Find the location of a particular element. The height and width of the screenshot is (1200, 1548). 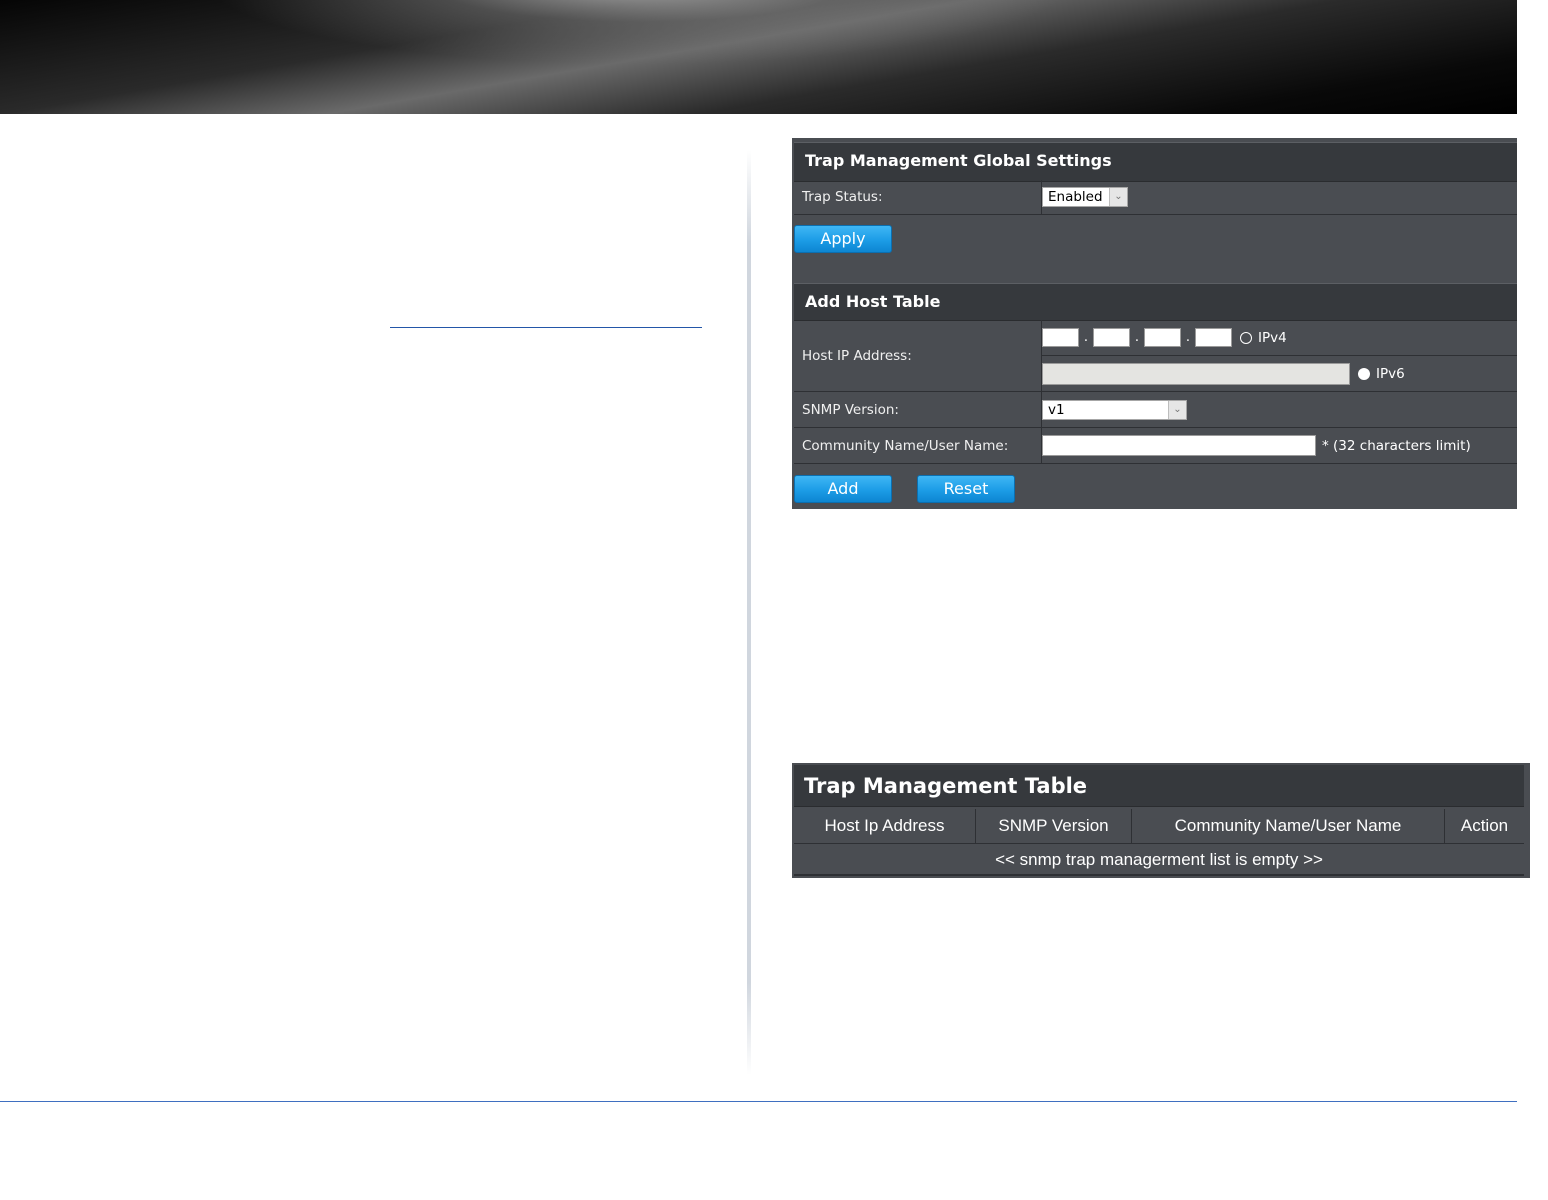

ipv4-radio is located at coordinates (1246, 337).